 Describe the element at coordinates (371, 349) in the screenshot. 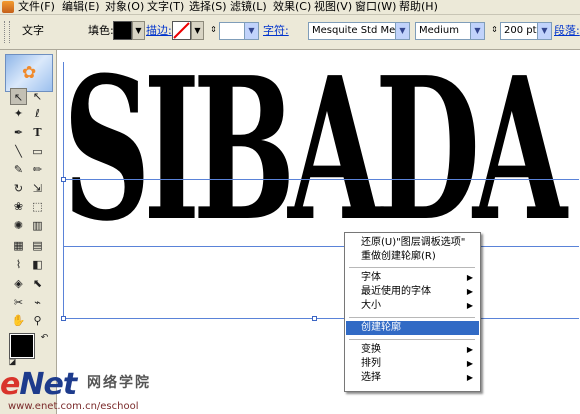

I see `menu-item-label: 变换` at that location.